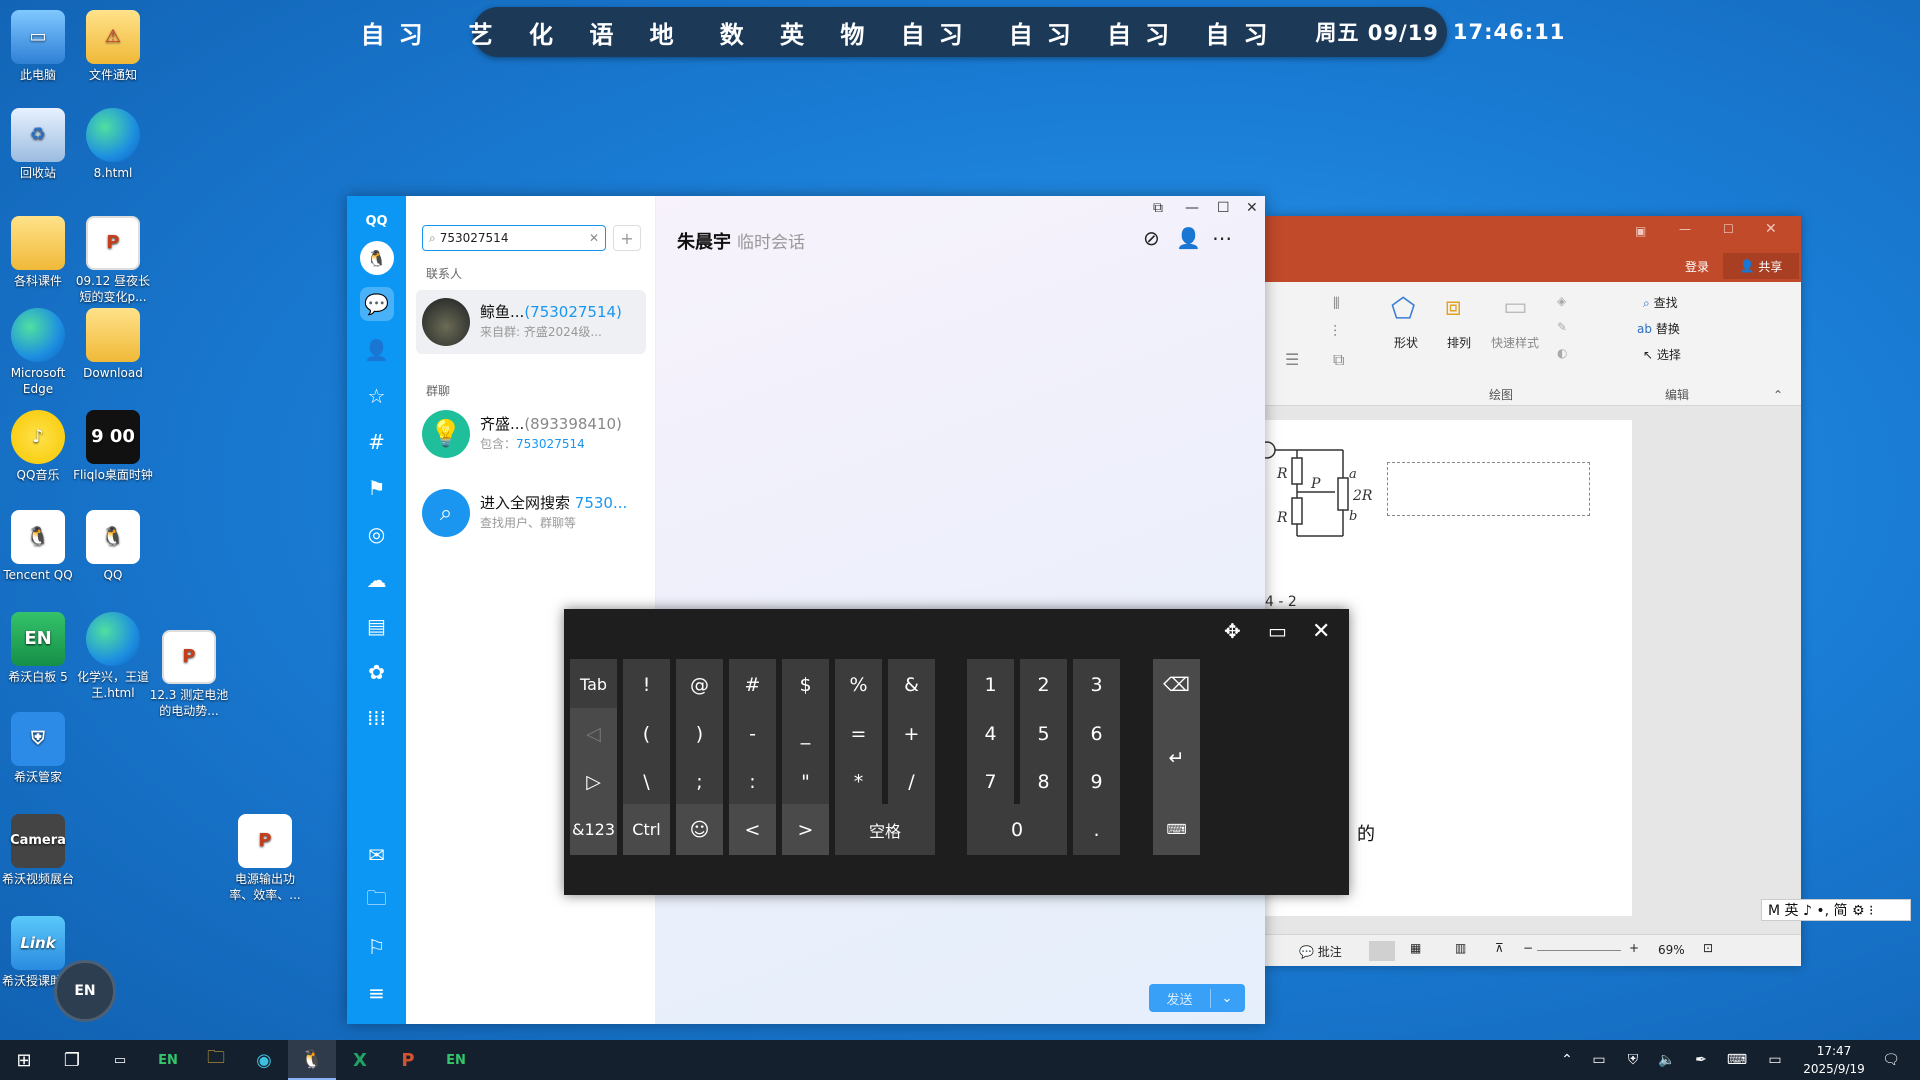 This screenshot has height=1080, width=1920. What do you see at coordinates (24, 1060) in the screenshot?
I see `start-windows-icon: ⊞` at bounding box center [24, 1060].